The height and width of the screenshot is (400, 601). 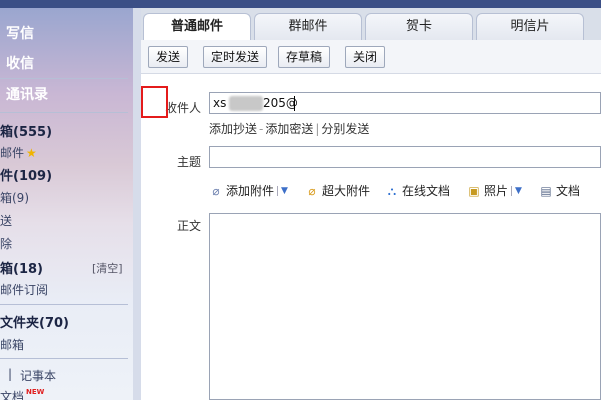 What do you see at coordinates (426, 191) in the screenshot?
I see `online-docs-label: 在线文档` at bounding box center [426, 191].